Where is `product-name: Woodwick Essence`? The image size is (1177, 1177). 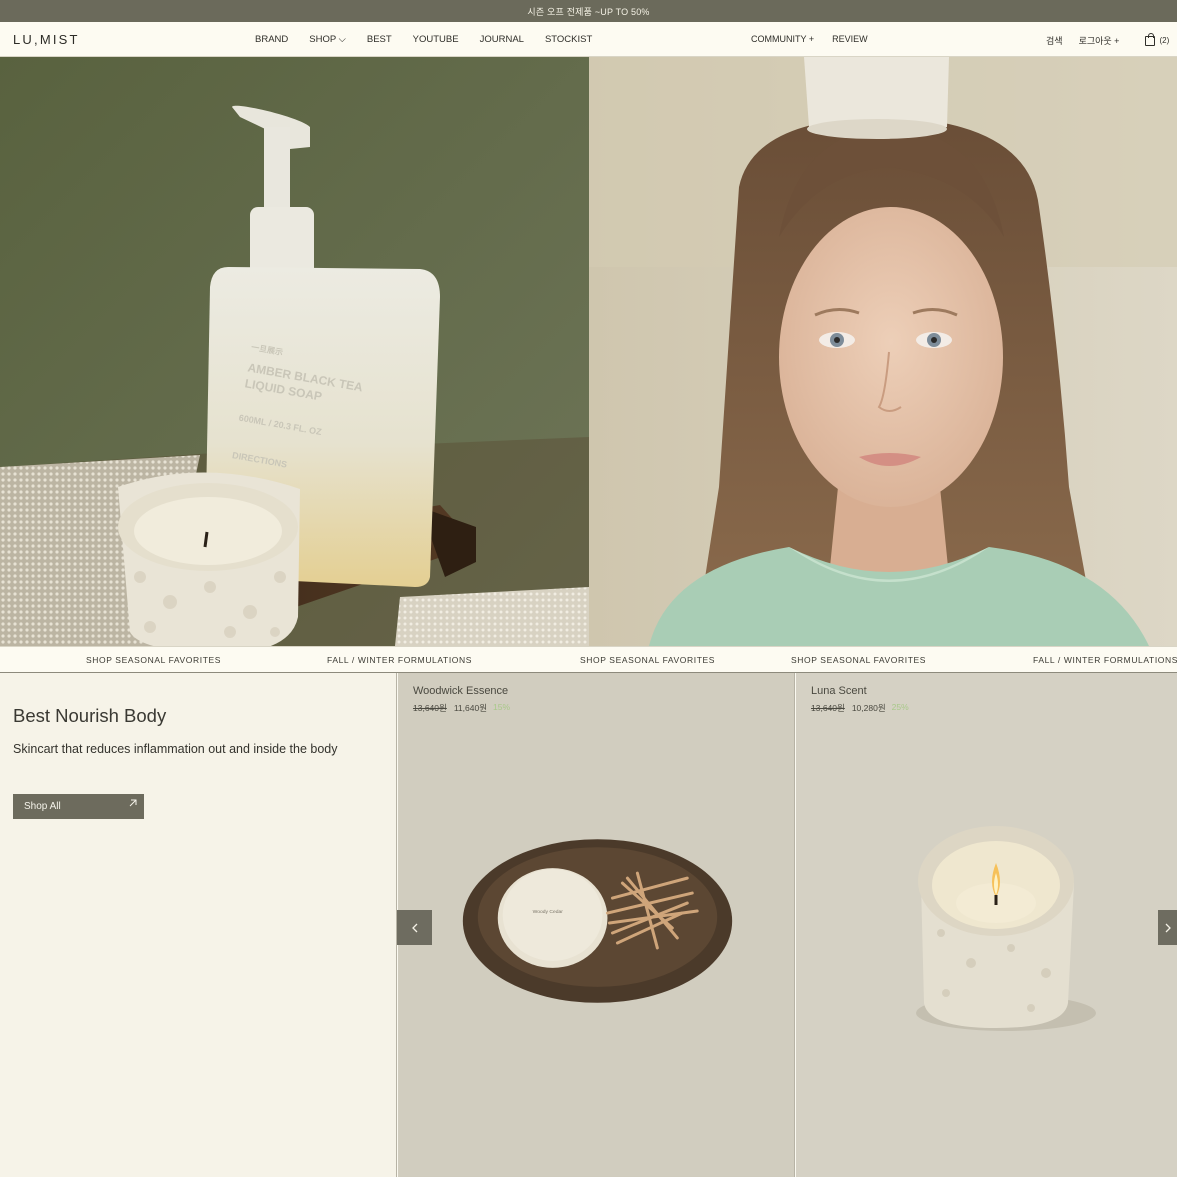 product-name: Woodwick Essence is located at coordinates (460, 691).